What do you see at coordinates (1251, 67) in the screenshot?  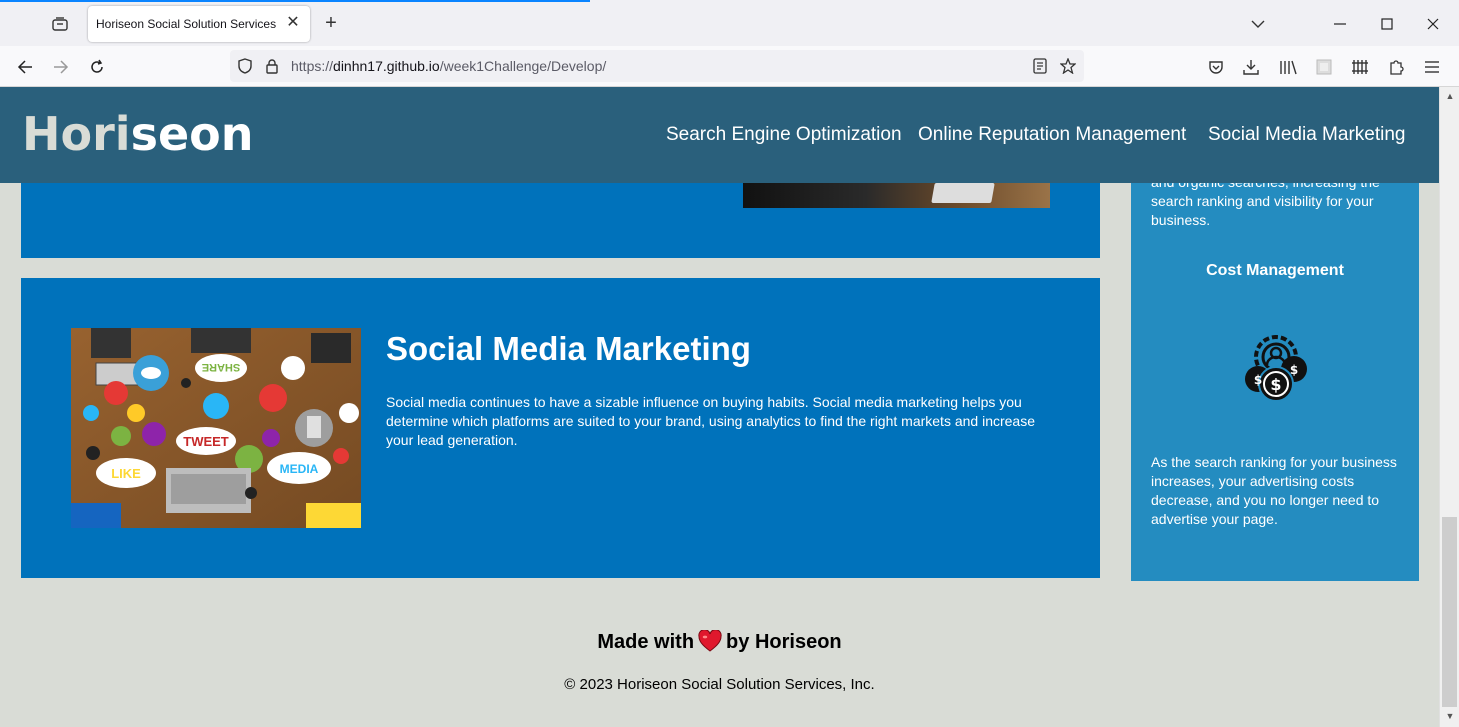 I see `download-icon` at bounding box center [1251, 67].